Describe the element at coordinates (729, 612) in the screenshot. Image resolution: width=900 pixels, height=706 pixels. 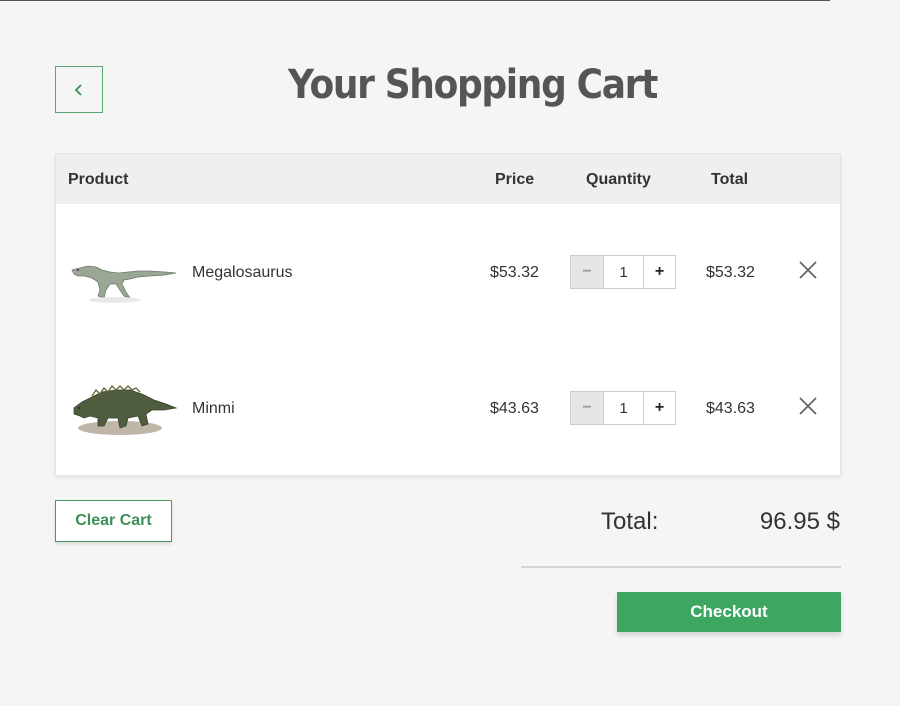
I see `checkout-button: Checkout` at that location.